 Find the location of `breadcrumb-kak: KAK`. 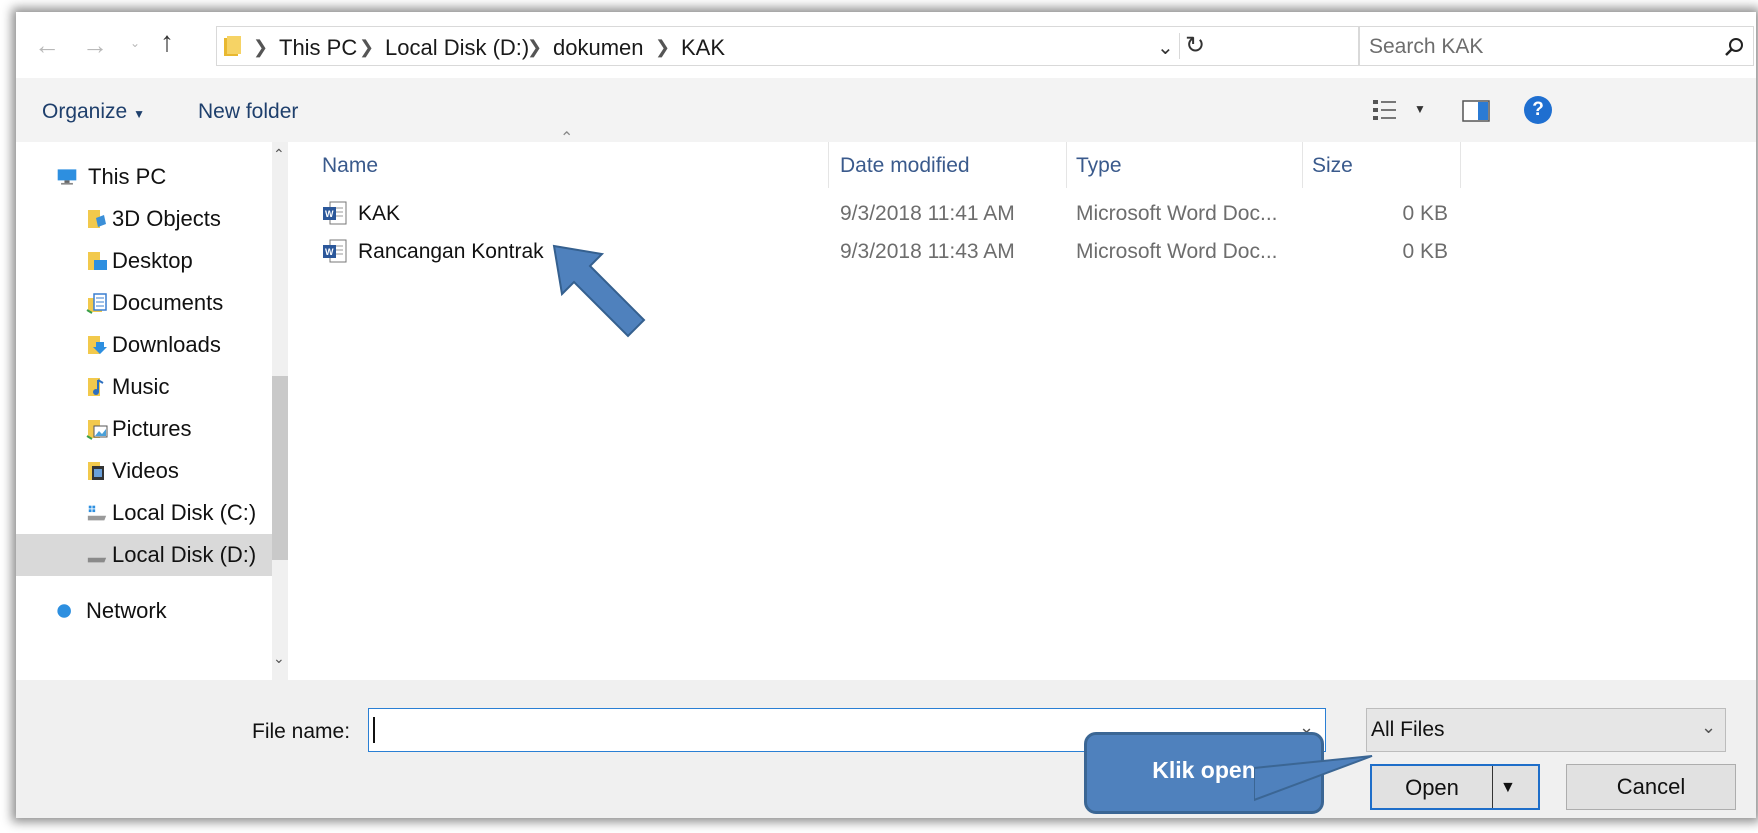

breadcrumb-kak: KAK is located at coordinates (703, 48).